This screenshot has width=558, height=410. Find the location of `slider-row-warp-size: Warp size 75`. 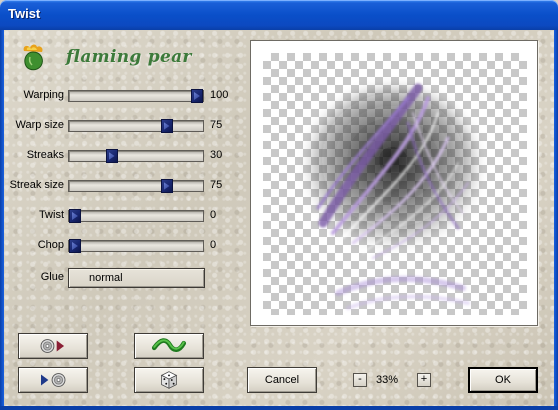

slider-row-warp-size: Warp size 75 is located at coordinates (124, 126).